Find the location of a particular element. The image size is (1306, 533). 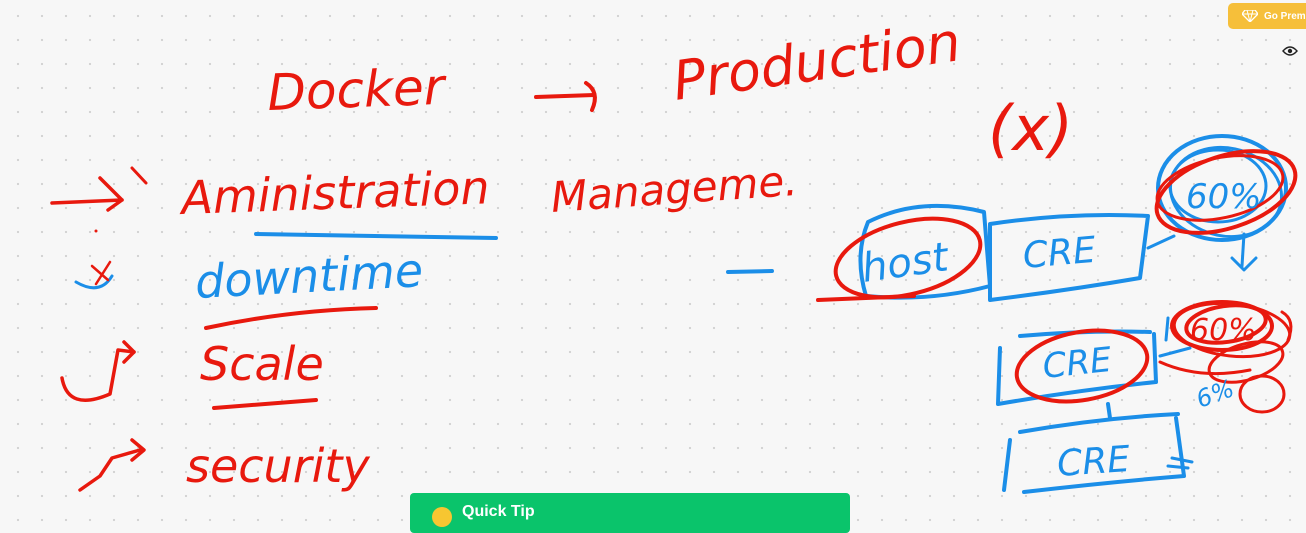

production-text: Production is located at coordinates (816, 61).